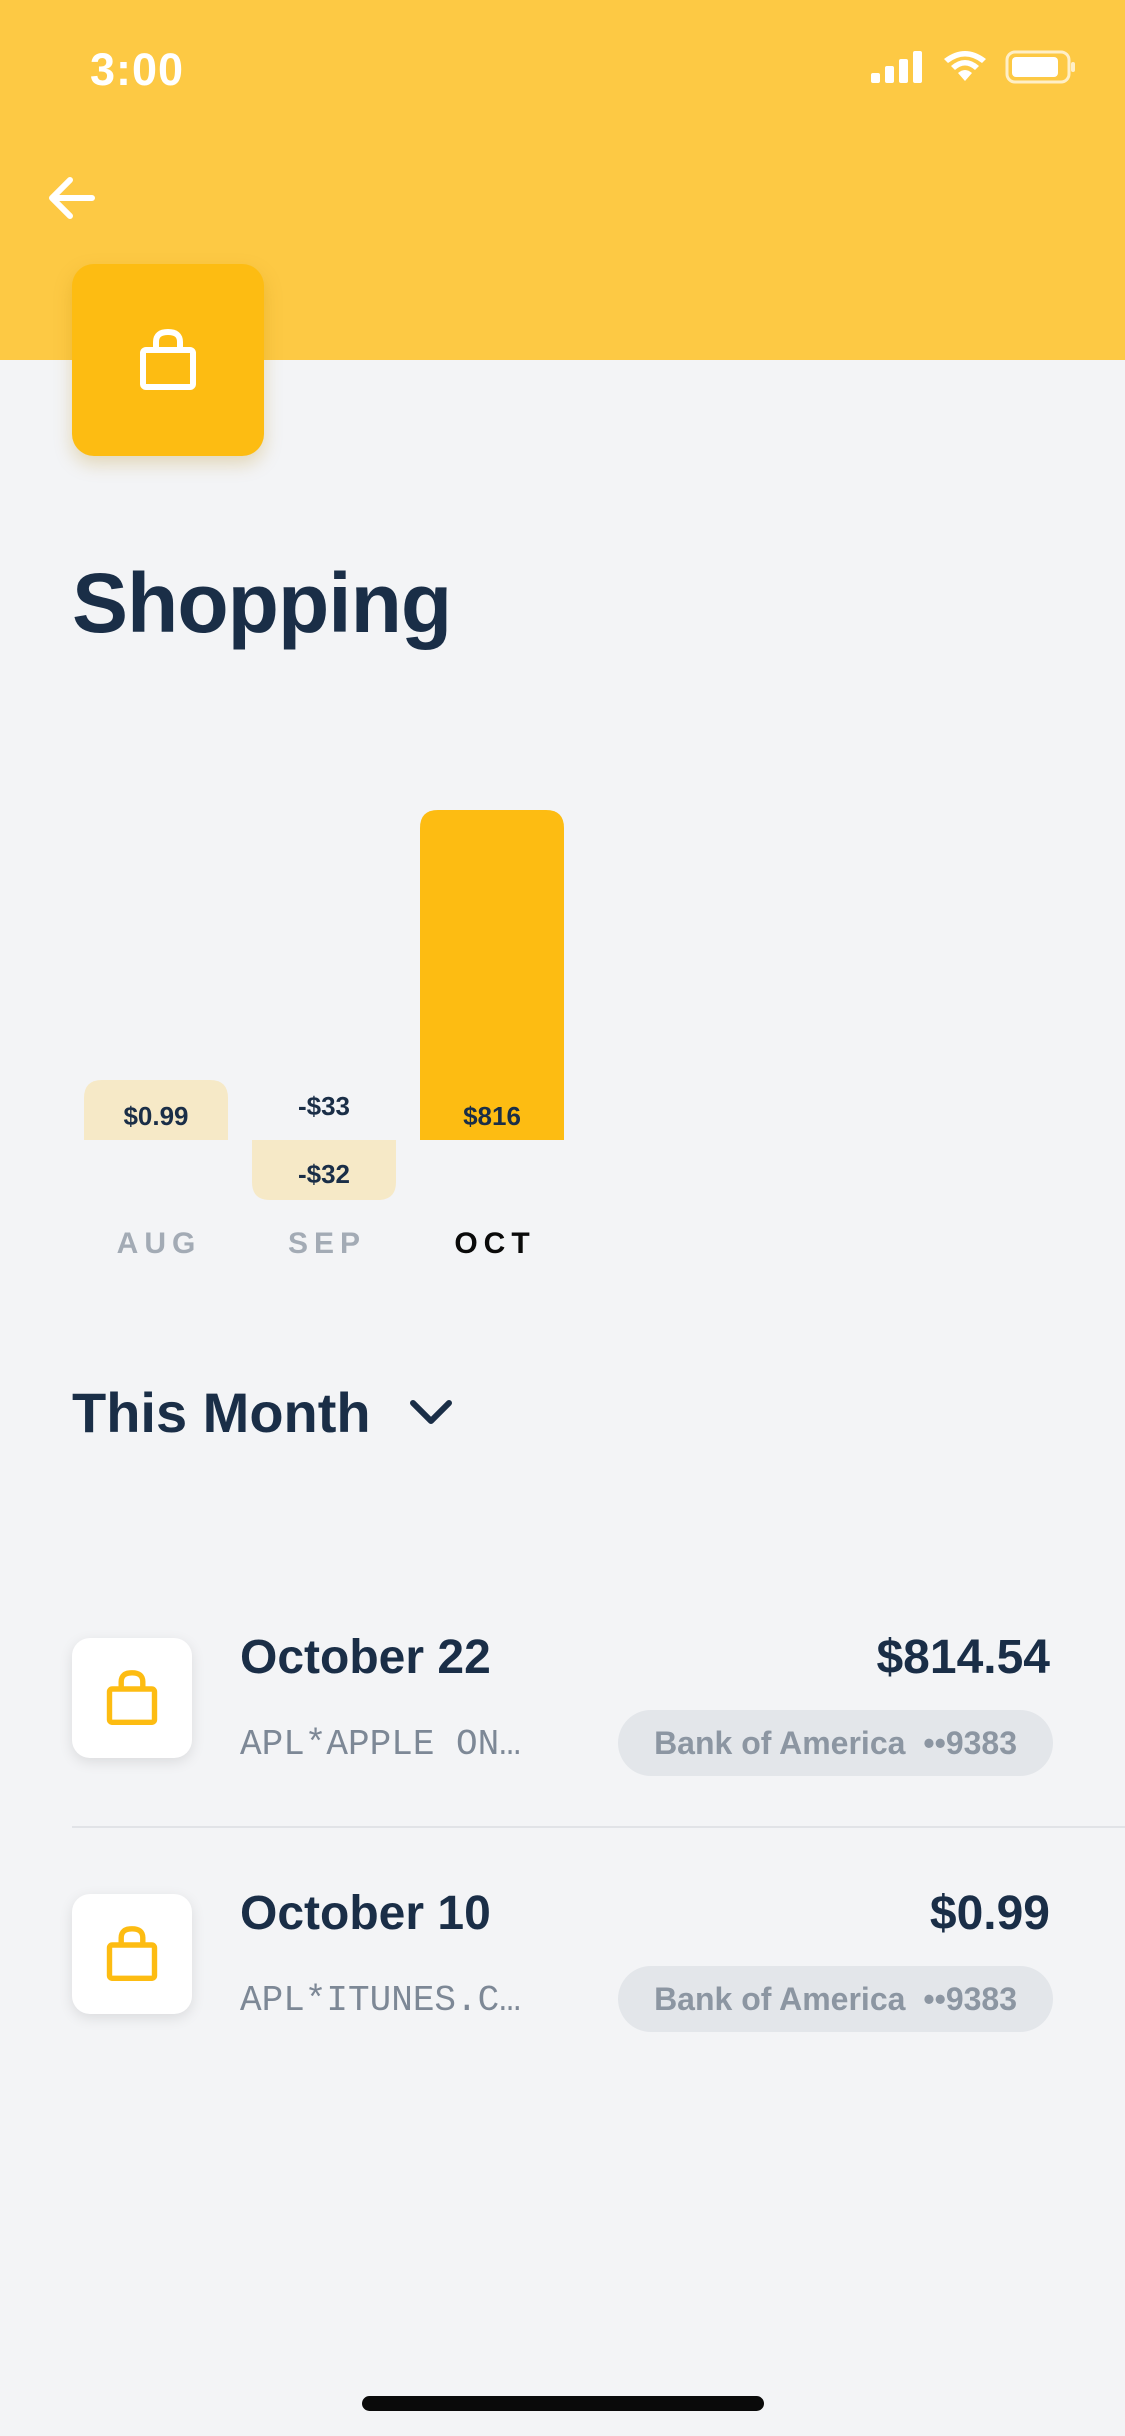 This screenshot has height=2436, width=1125. I want to click on transaction-date: October 22, so click(365, 1657).